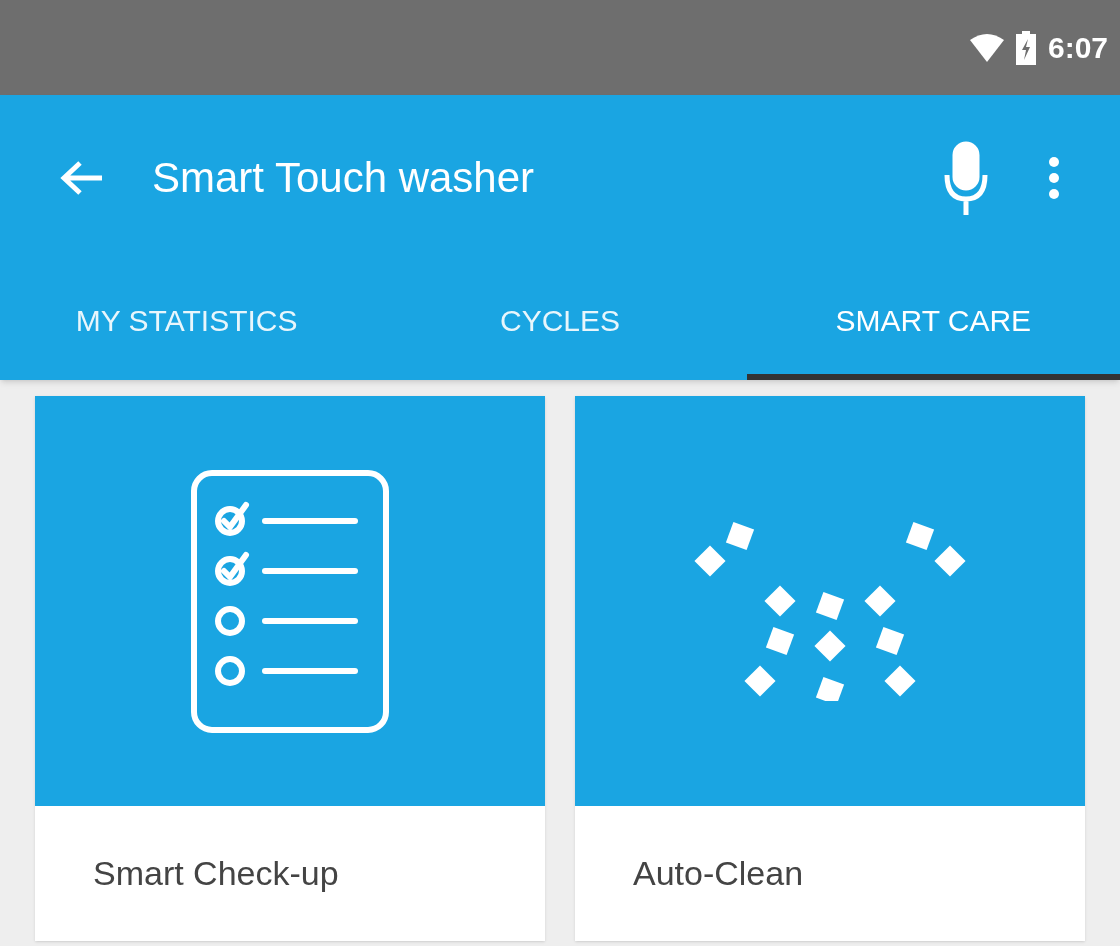 The image size is (1120, 946). I want to click on back-arrow-icon, so click(82, 177).